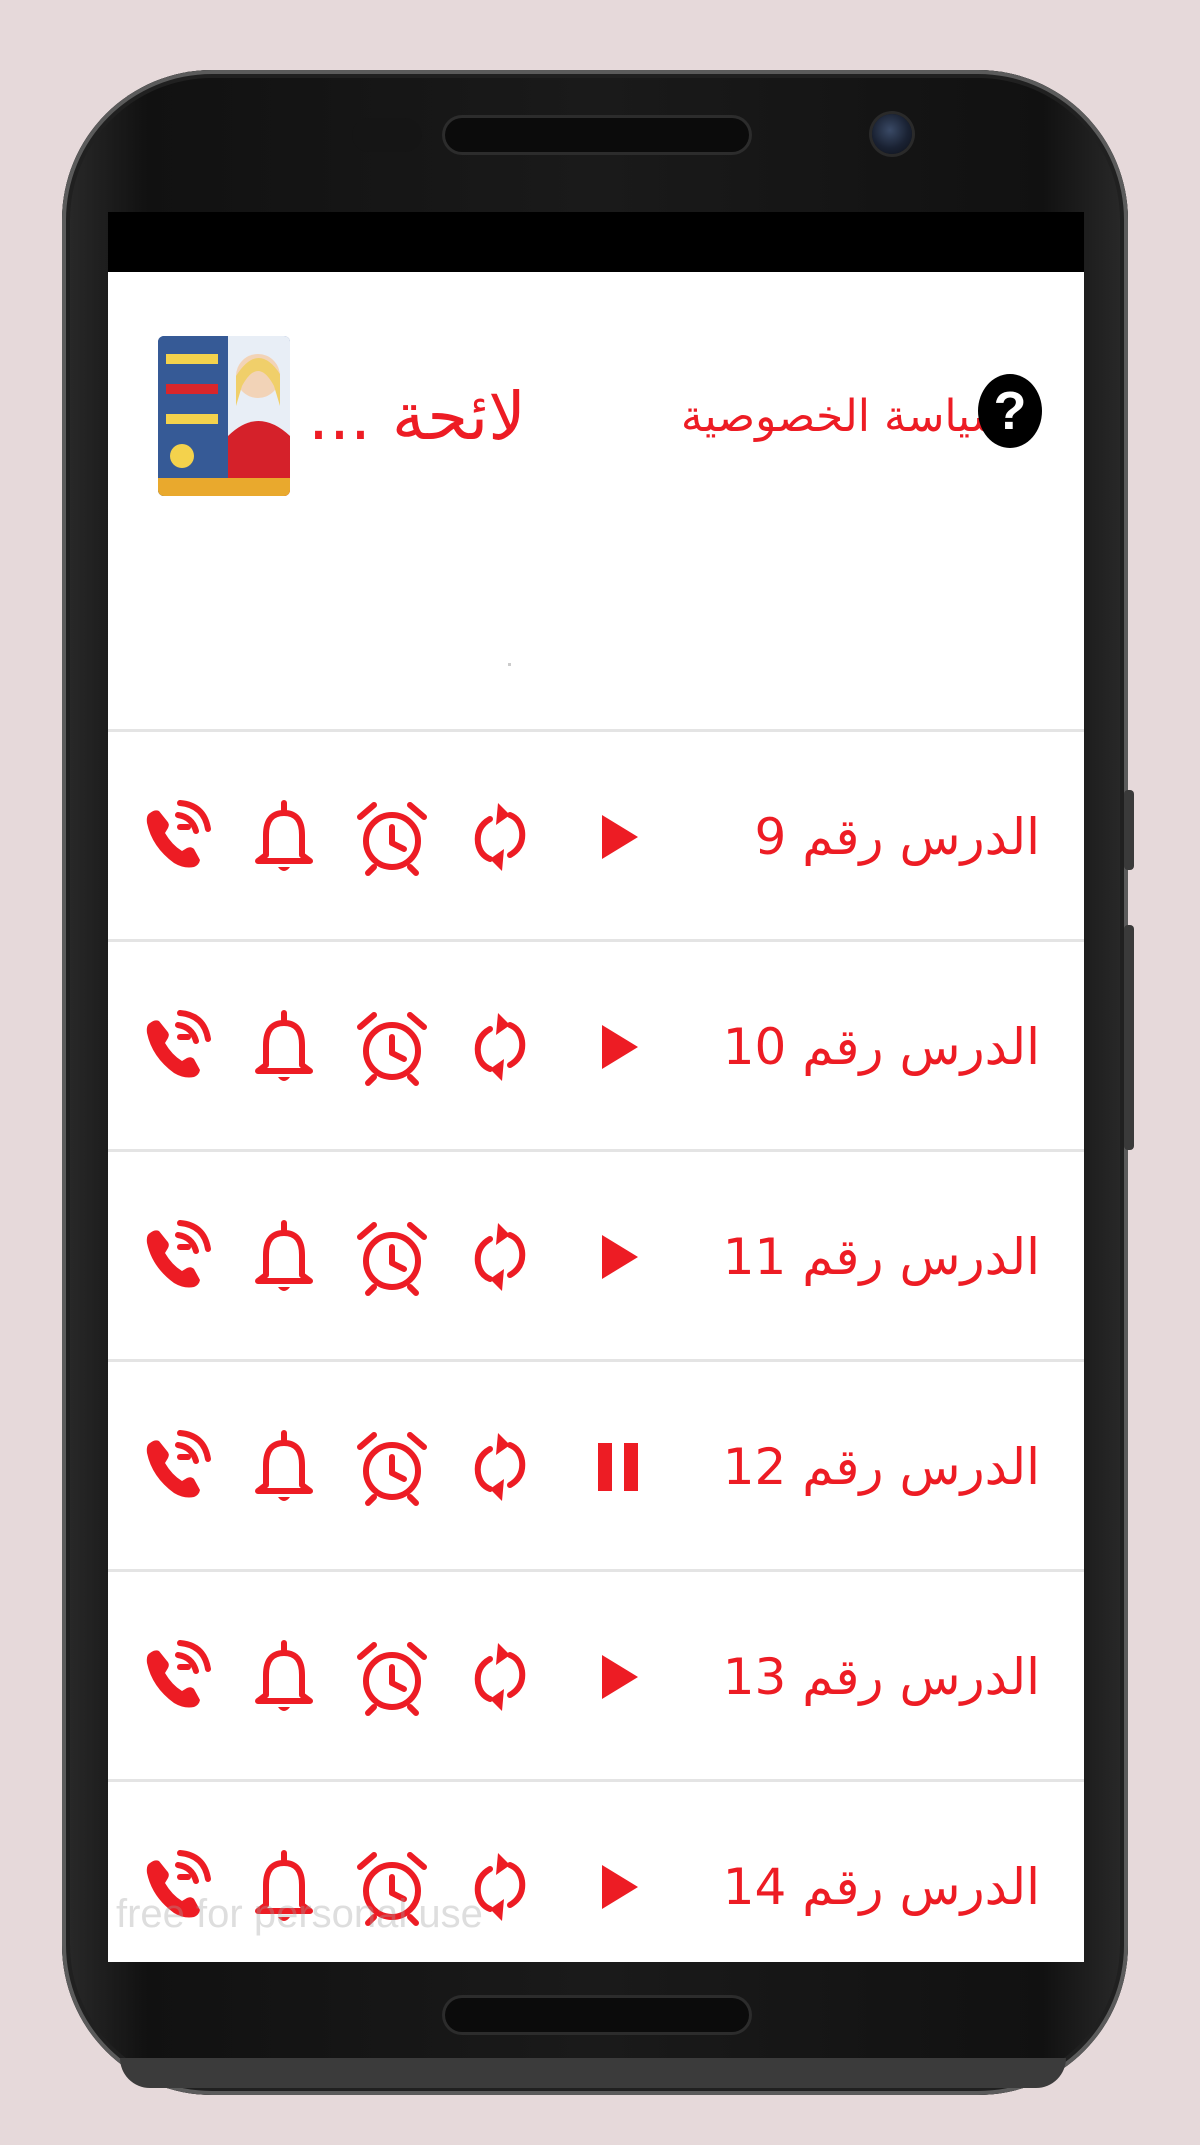  I want to click on status-bar, so click(596, 242).